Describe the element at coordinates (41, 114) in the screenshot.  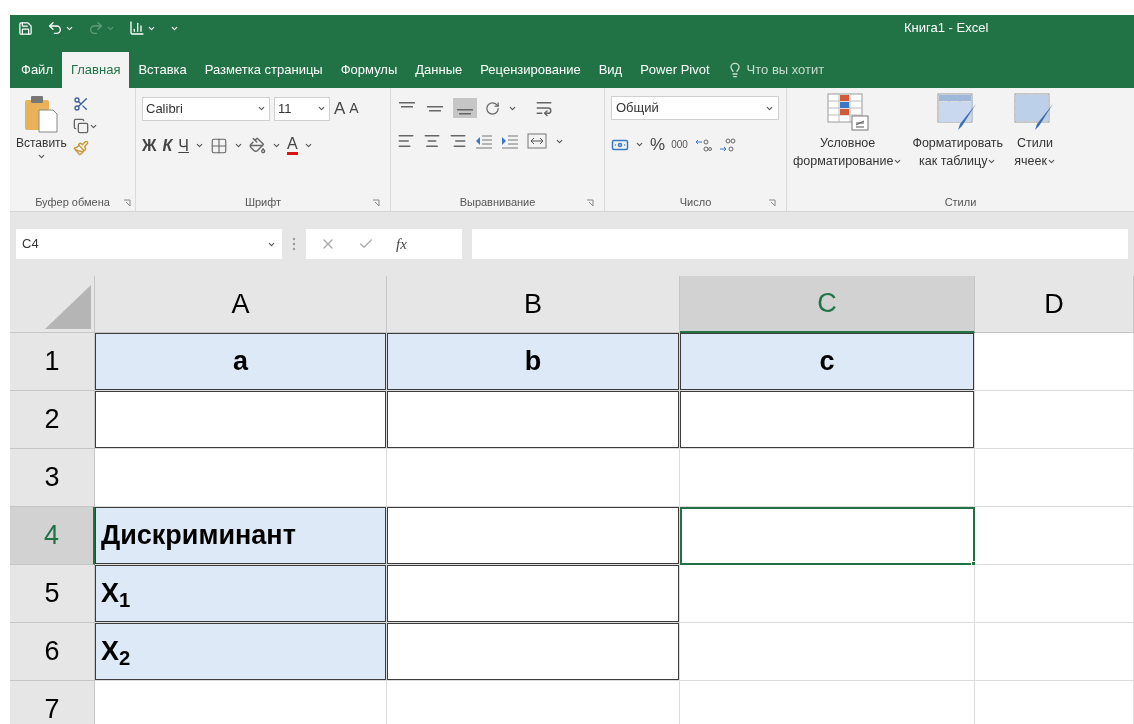
I see `clipboard-icon` at that location.